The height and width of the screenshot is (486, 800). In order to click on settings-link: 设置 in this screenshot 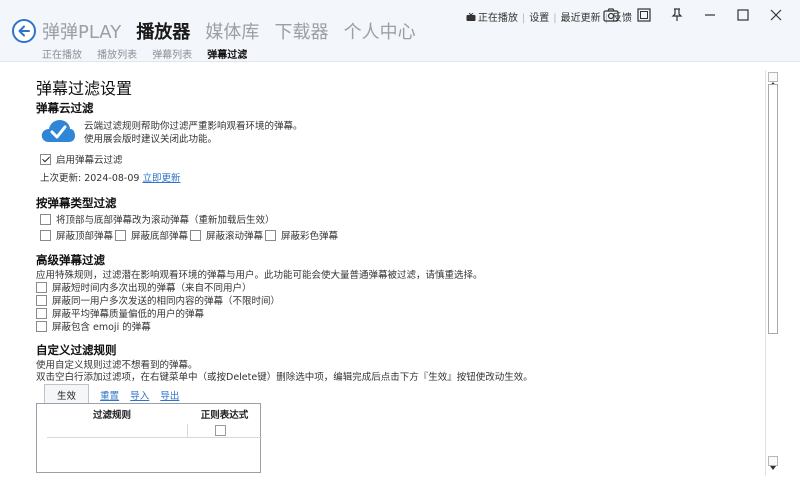, I will do `click(539, 16)`.